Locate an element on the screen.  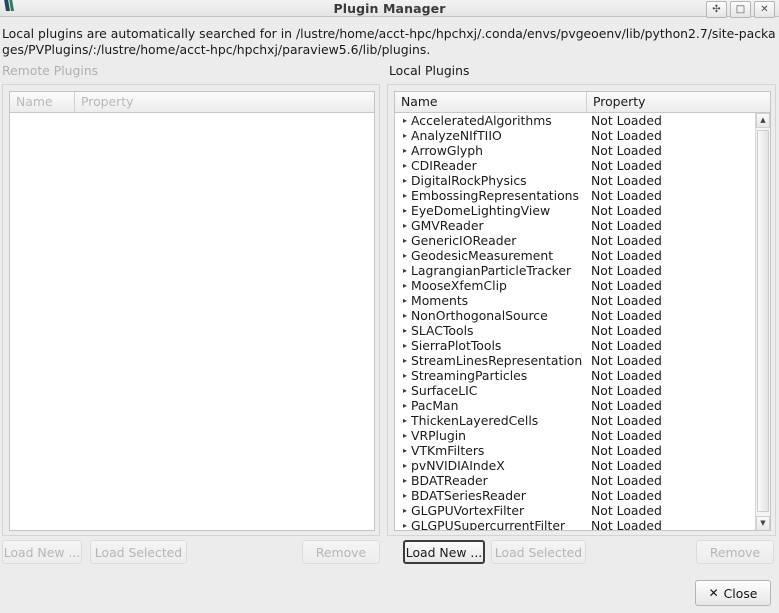
table-row: ▸ ThickenLayeredCells Not Loaded is located at coordinates (582, 420).